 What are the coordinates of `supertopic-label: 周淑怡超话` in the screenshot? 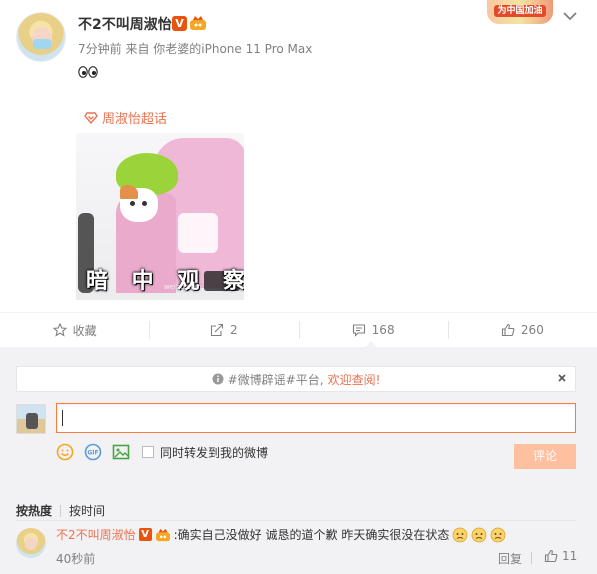 It's located at (134, 117).